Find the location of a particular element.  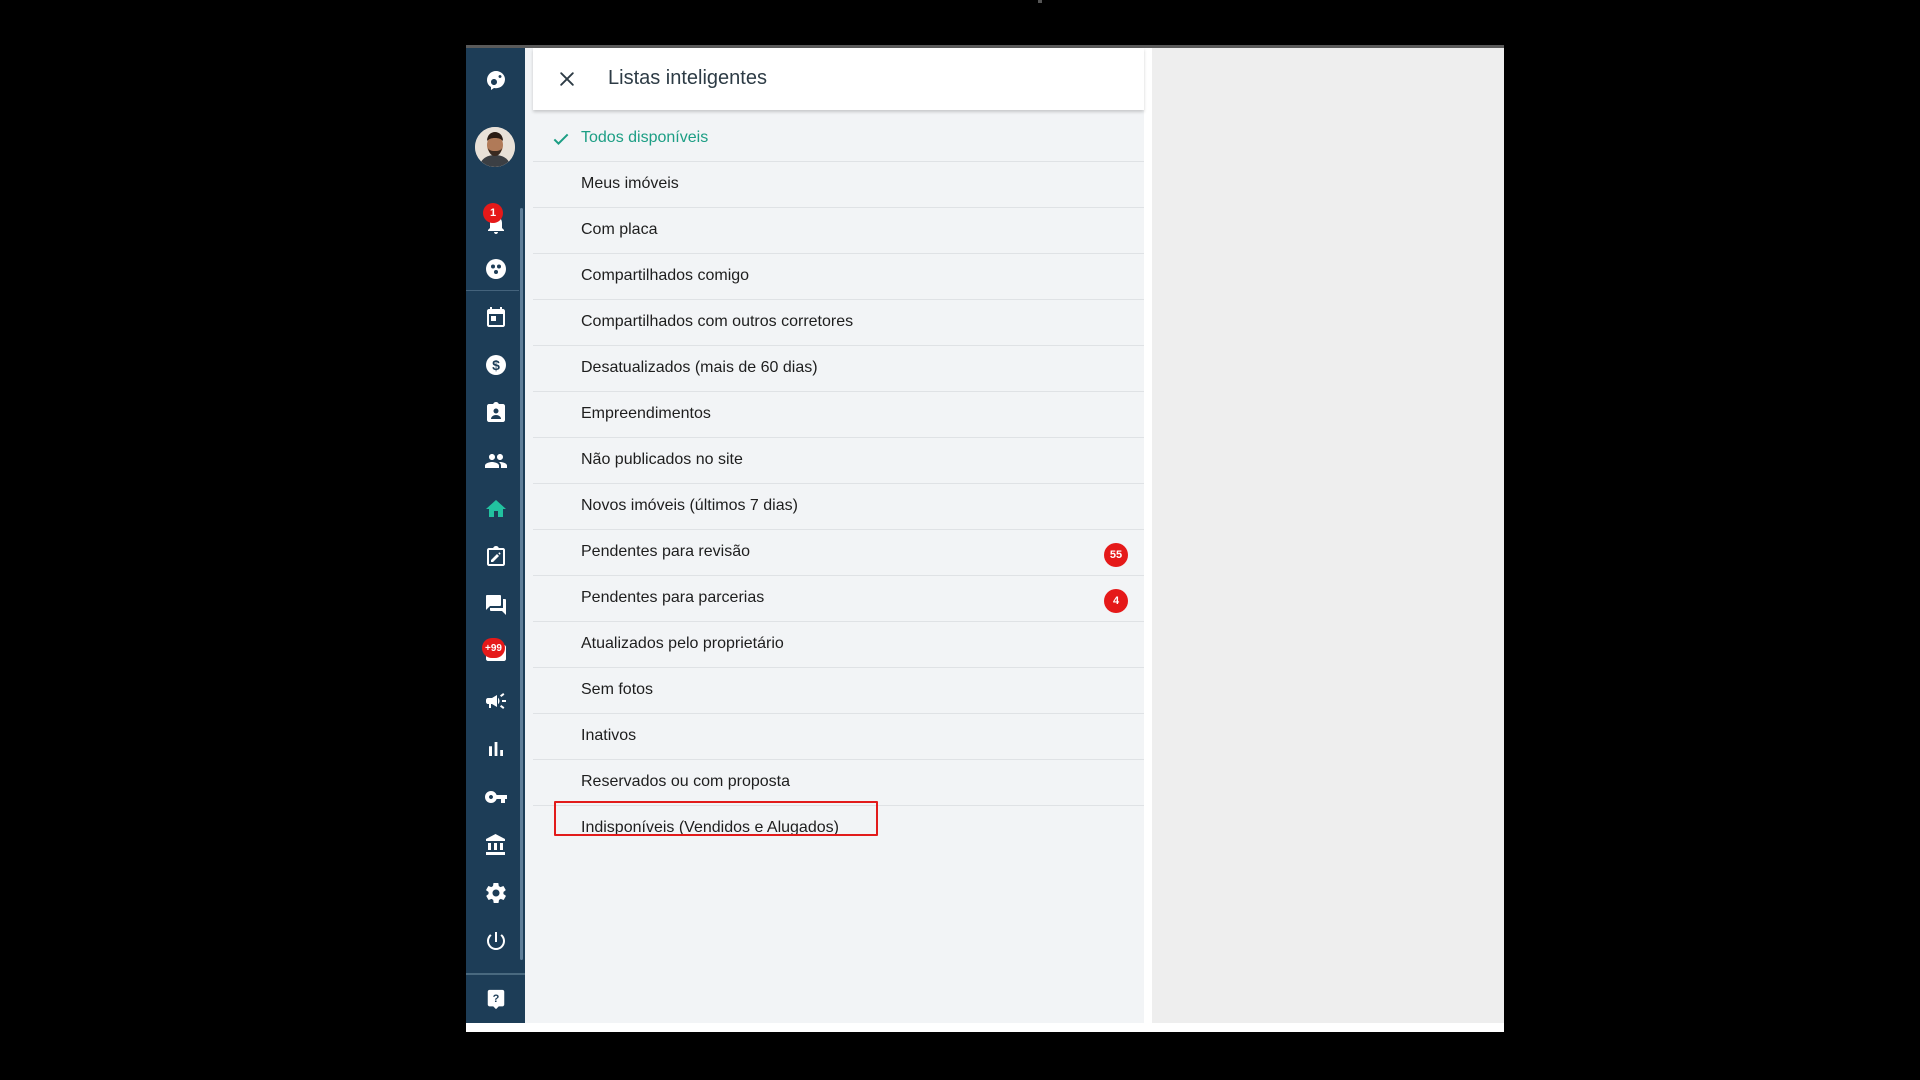

check-icon is located at coordinates (561, 139).